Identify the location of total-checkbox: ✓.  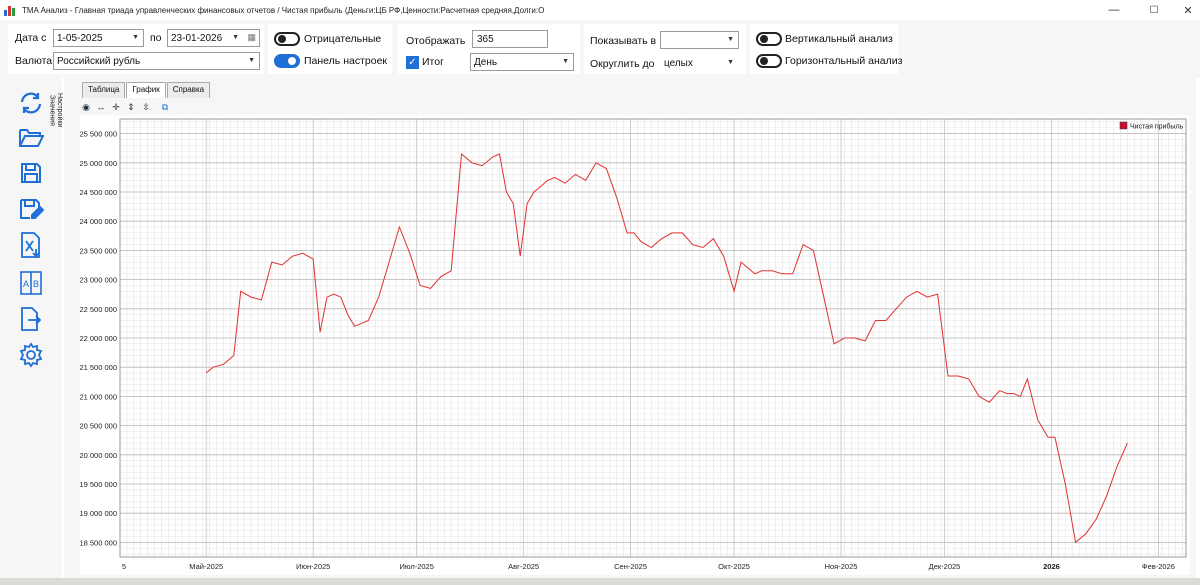
(412, 62).